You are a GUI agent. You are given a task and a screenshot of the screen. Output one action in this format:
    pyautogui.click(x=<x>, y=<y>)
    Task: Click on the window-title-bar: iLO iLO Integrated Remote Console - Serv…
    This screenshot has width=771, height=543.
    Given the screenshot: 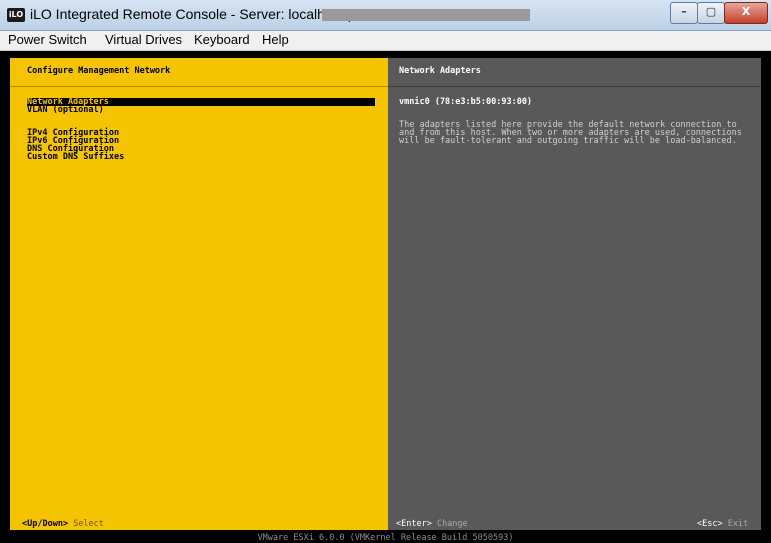 What is the action you would take?
    pyautogui.click(x=385, y=15)
    